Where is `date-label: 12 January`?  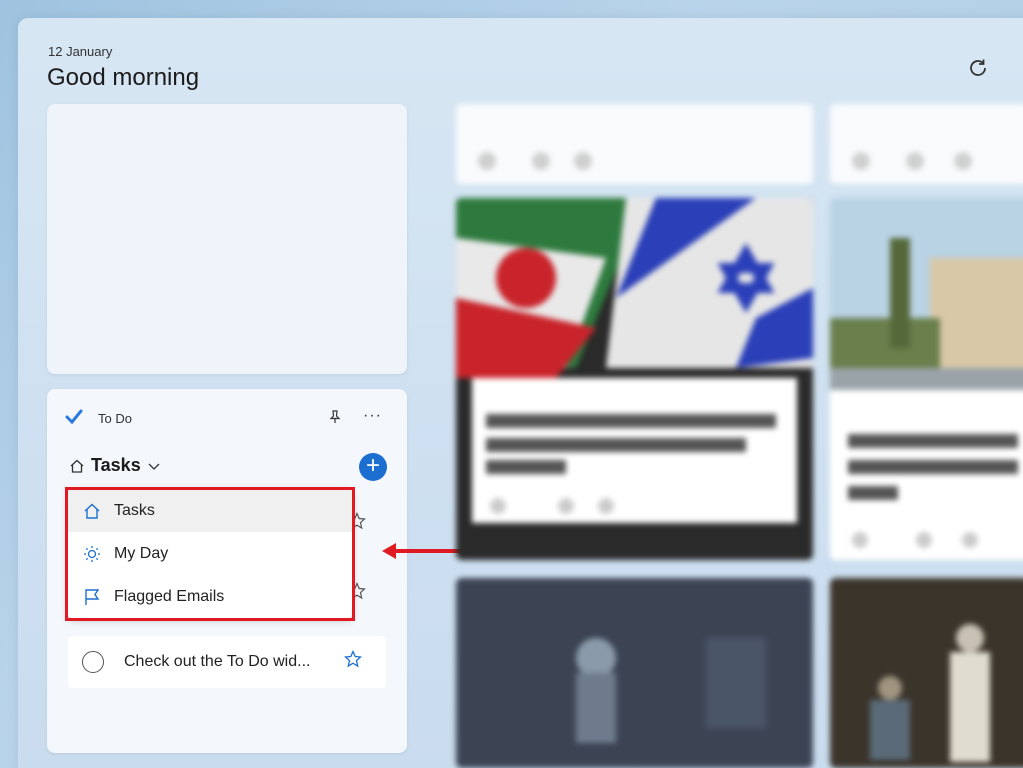 date-label: 12 January is located at coordinates (80, 51).